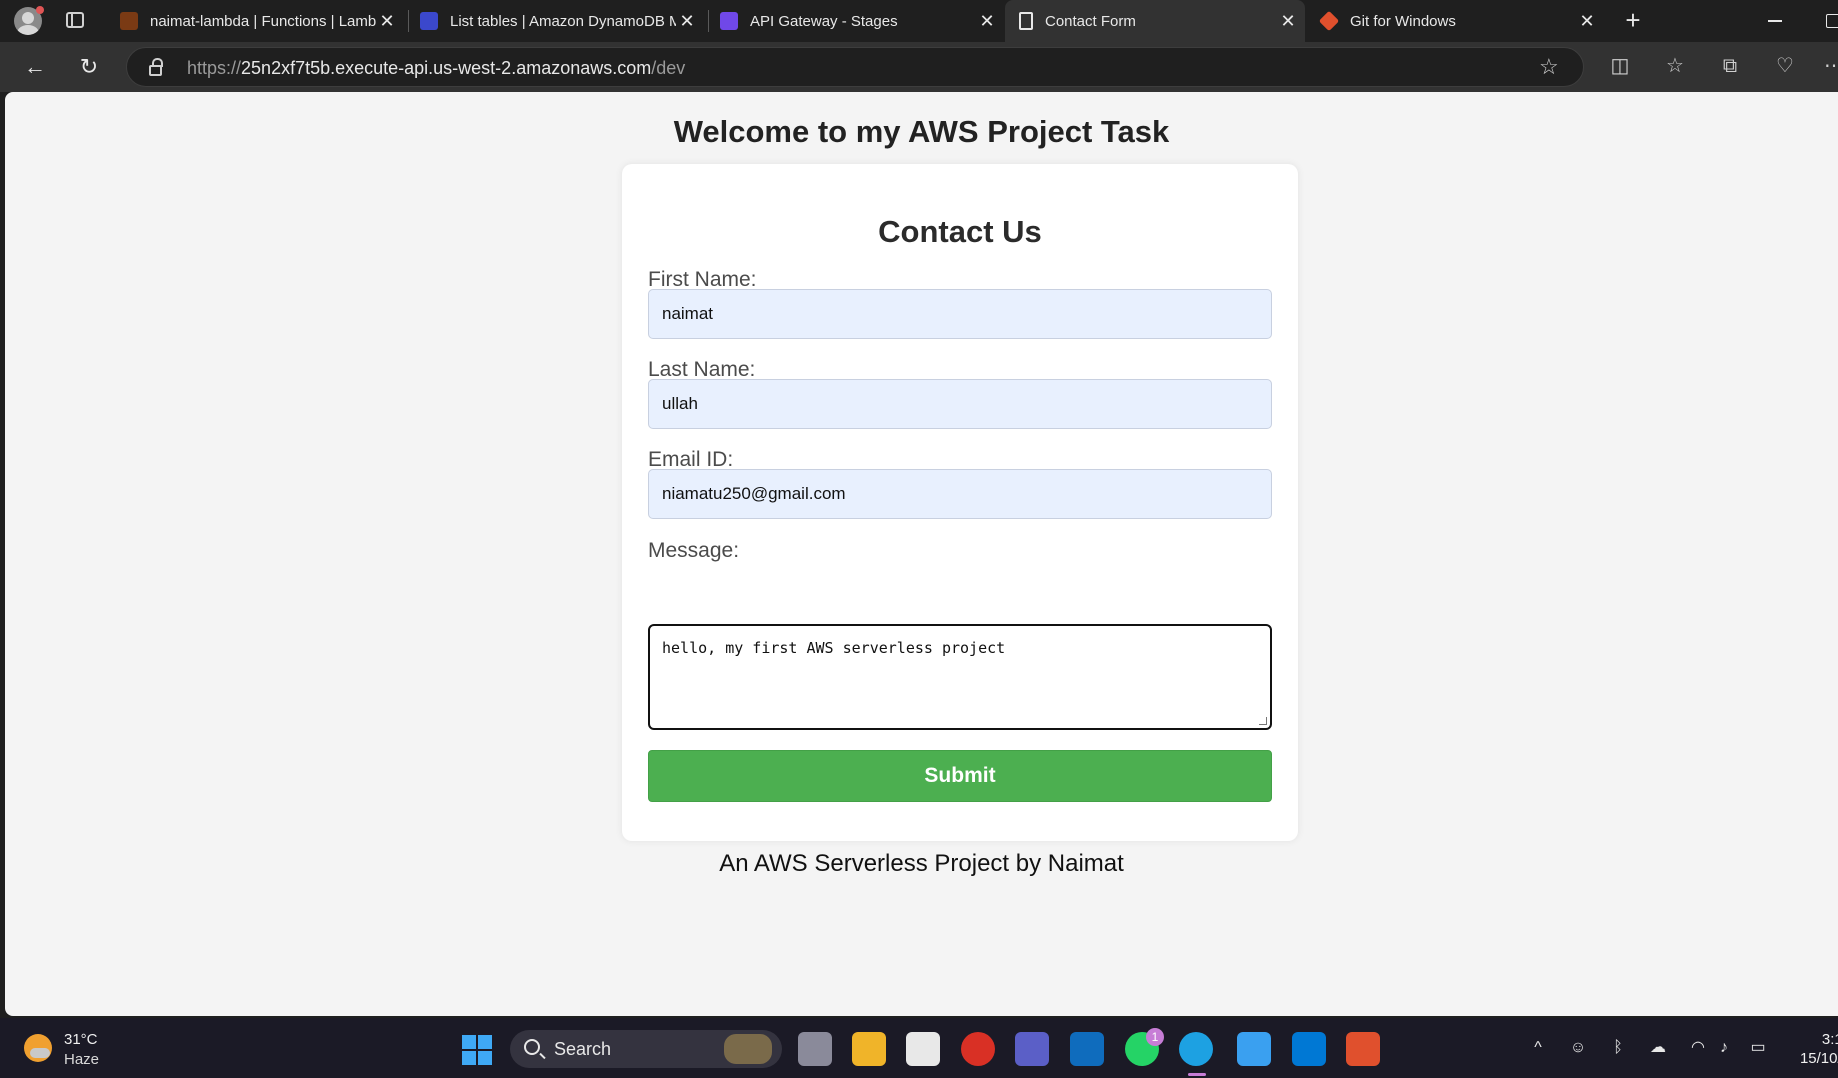 This screenshot has width=1838, height=1078. What do you see at coordinates (978, 1049) in the screenshot?
I see `chrome-icon` at bounding box center [978, 1049].